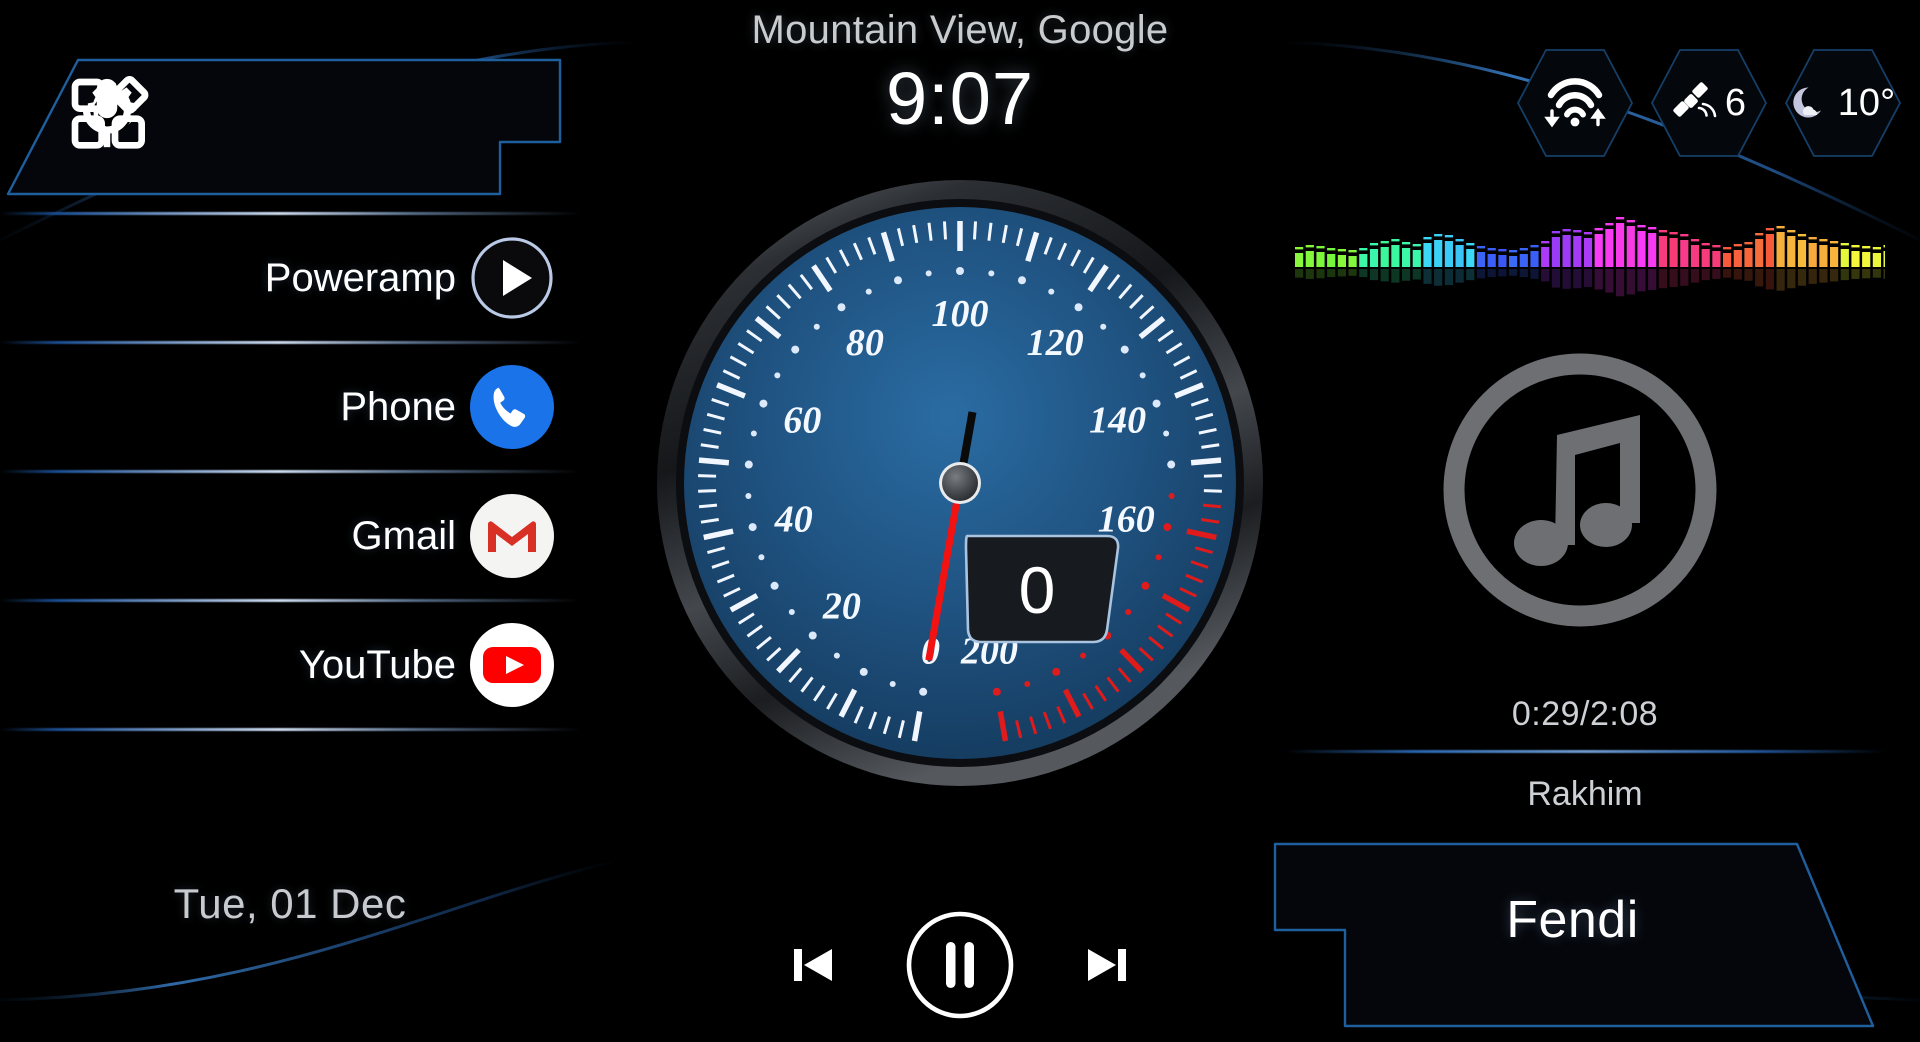  I want to click on app-label: Phone, so click(398, 407).